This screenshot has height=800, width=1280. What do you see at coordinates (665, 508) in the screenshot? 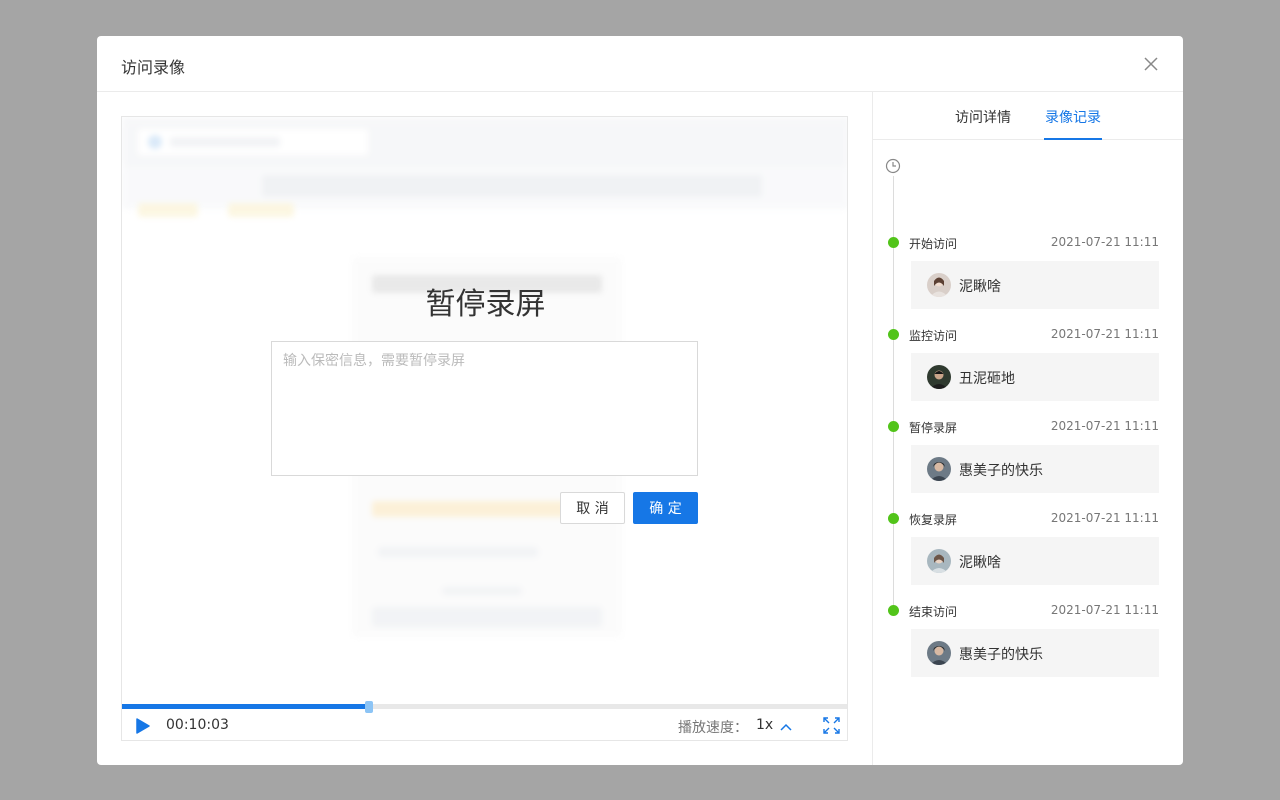
I see `confirm-button: 确 定` at bounding box center [665, 508].